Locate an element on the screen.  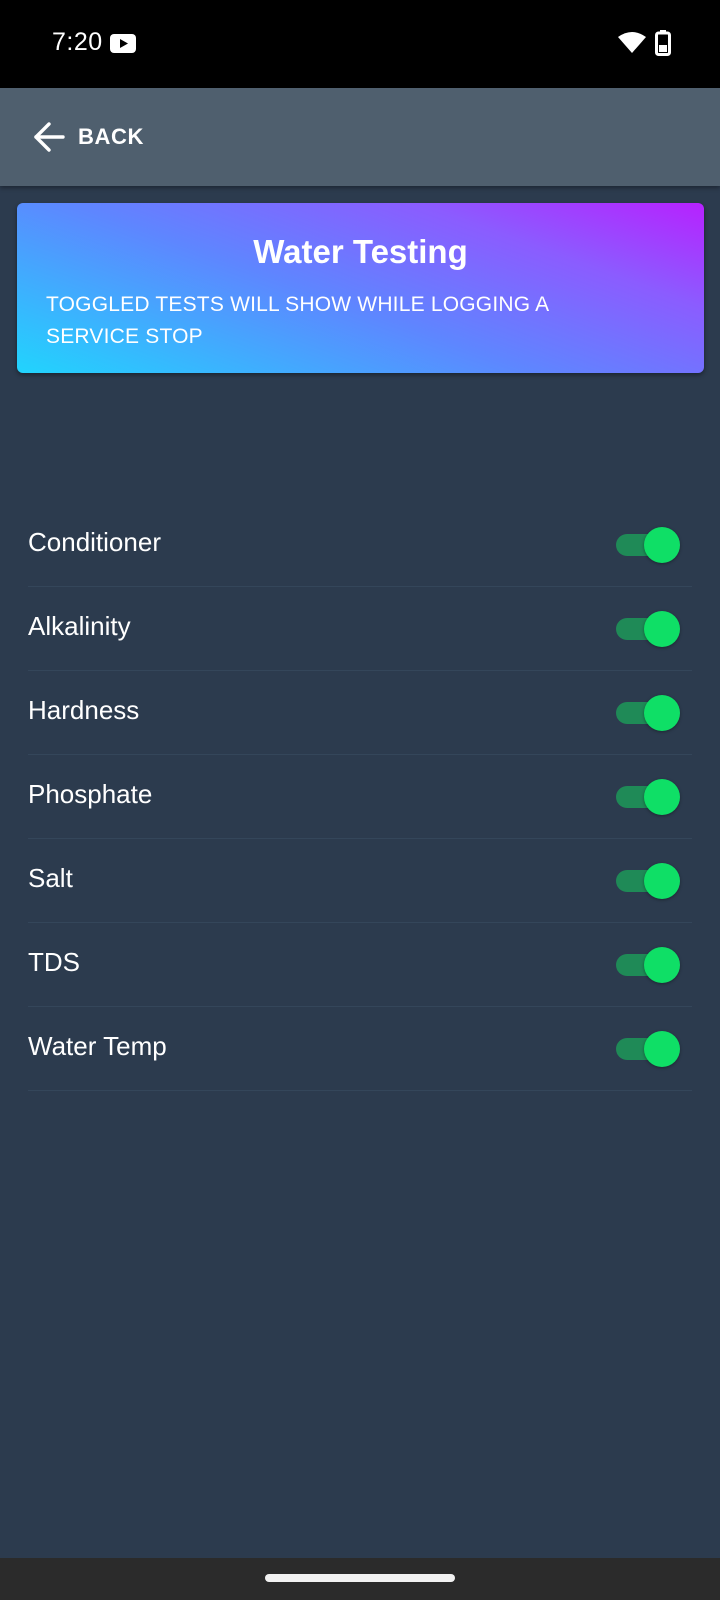
wifi-icon is located at coordinates (632, 42).